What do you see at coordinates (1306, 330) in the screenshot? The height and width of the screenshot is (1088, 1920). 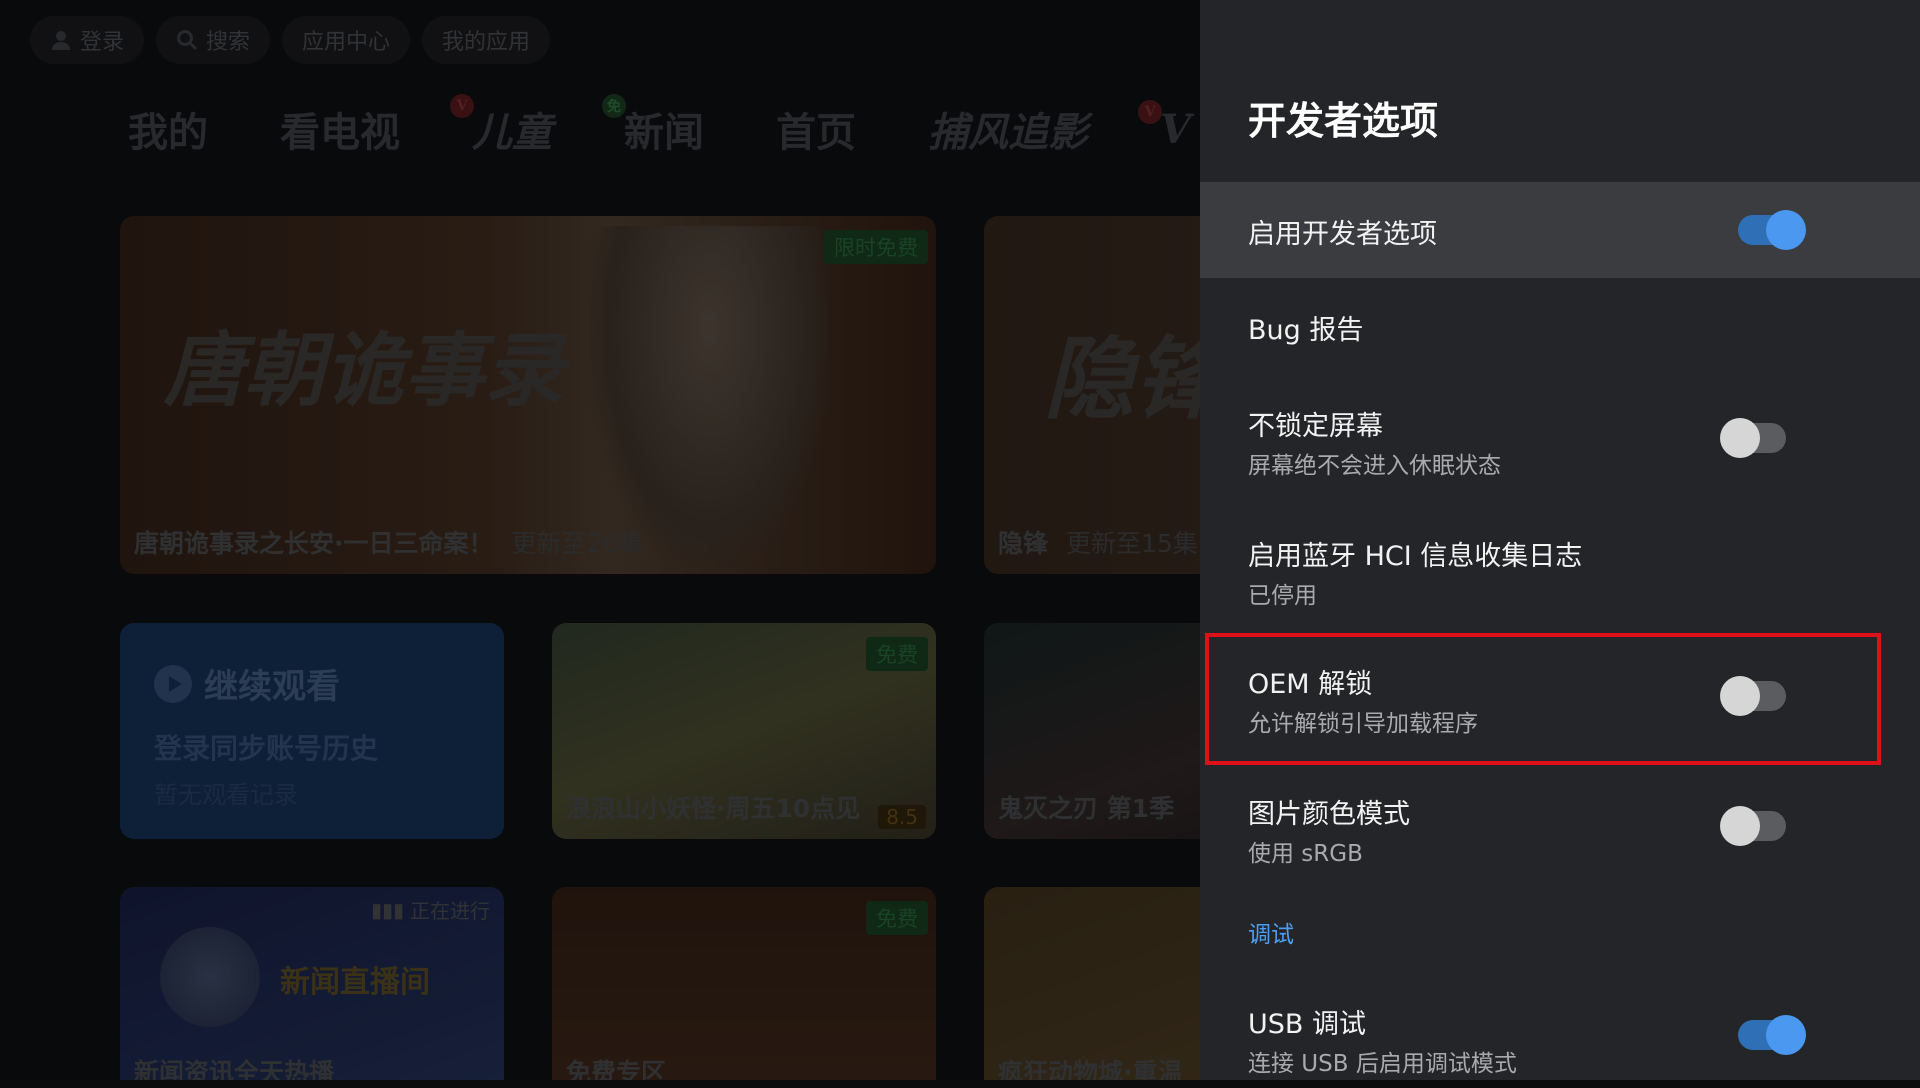 I see `row-label: Bug 报告` at bounding box center [1306, 330].